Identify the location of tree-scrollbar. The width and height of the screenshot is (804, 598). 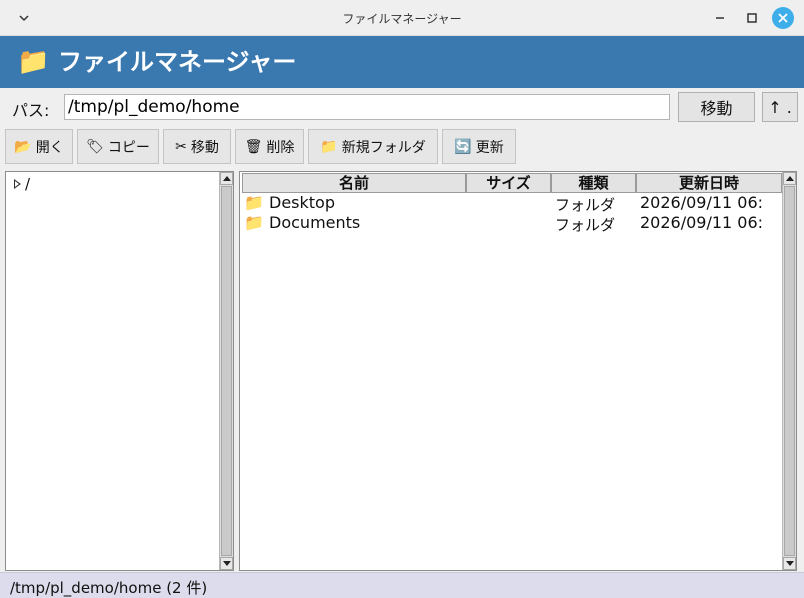
(226, 371).